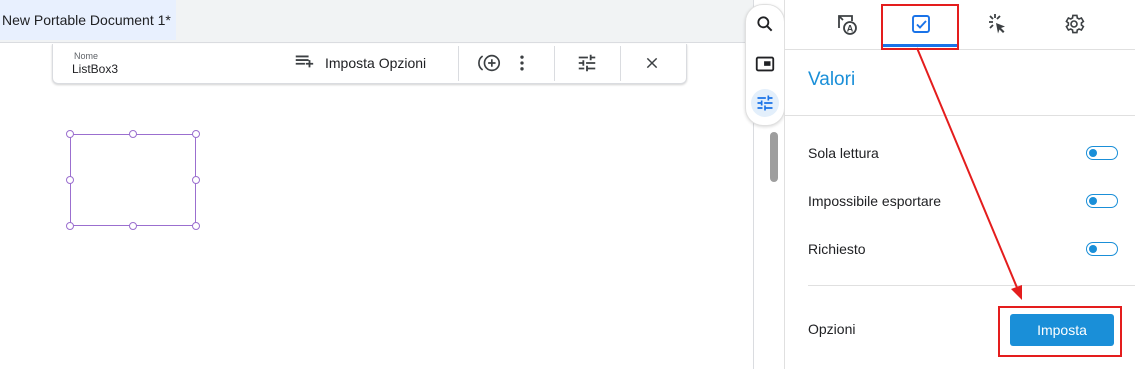  What do you see at coordinates (70, 226) in the screenshot?
I see `resize-handle-sw` at bounding box center [70, 226].